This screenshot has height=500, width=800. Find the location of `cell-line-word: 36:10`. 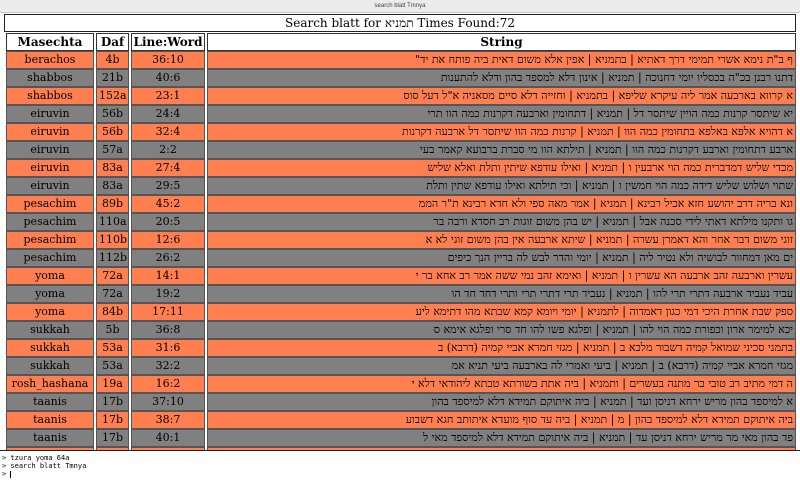

cell-line-word: 36:10 is located at coordinates (168, 60).